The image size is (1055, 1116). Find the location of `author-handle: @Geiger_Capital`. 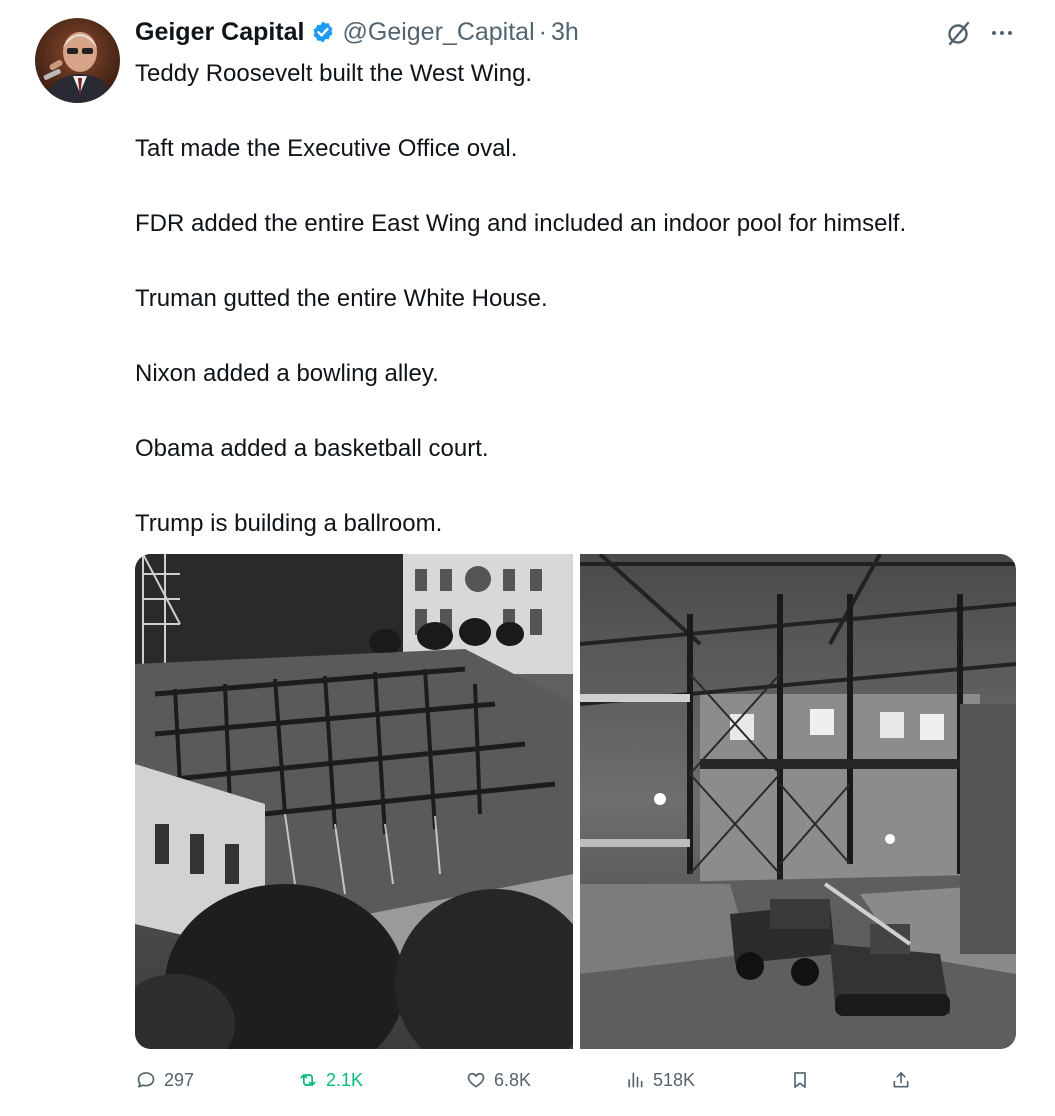

author-handle: @Geiger_Capital is located at coordinates (439, 32).